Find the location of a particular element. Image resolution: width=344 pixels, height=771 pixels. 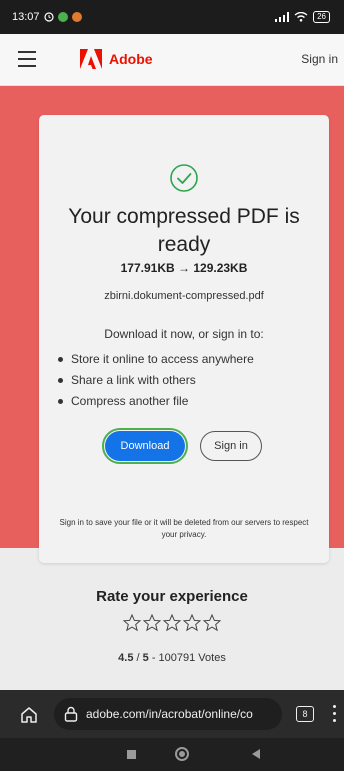

home-icon is located at coordinates (29, 715).